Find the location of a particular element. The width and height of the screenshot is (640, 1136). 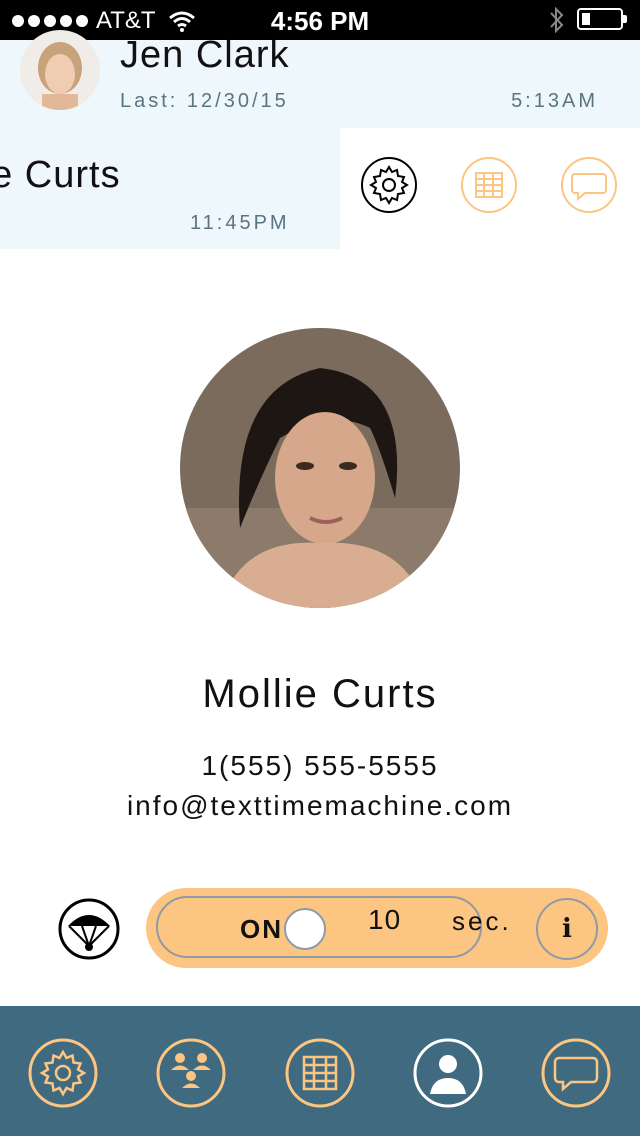

tab-settings is located at coordinates (63, 1073).